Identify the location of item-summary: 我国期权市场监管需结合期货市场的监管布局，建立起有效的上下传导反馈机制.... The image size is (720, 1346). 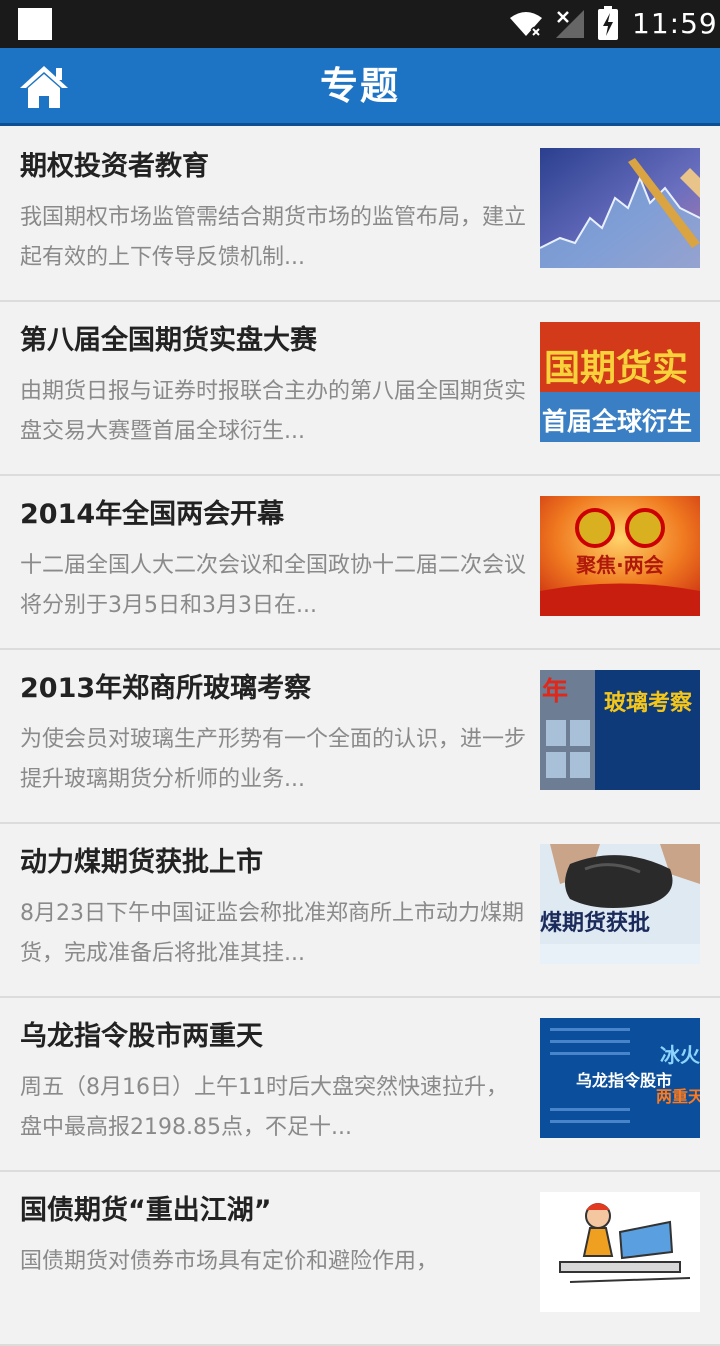
(273, 237).